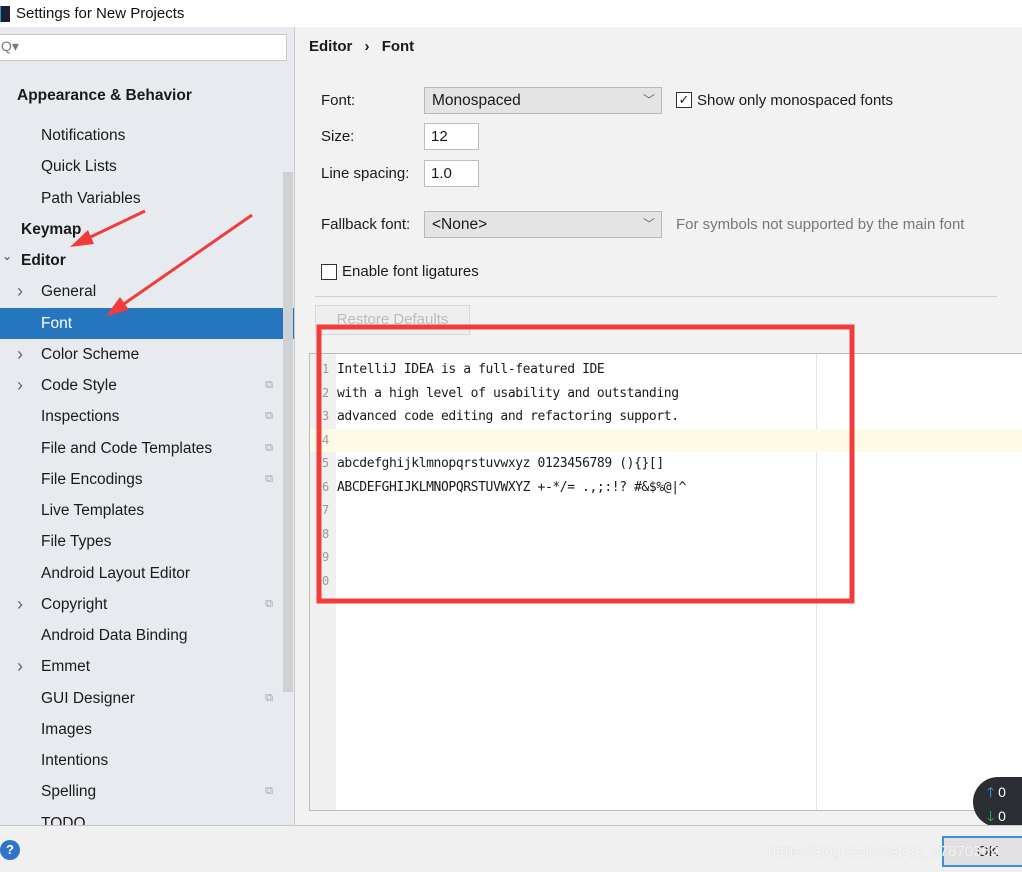 The image size is (1022, 872). I want to click on sidebar-item-copyright: › Copyright ⧉, so click(141, 604).